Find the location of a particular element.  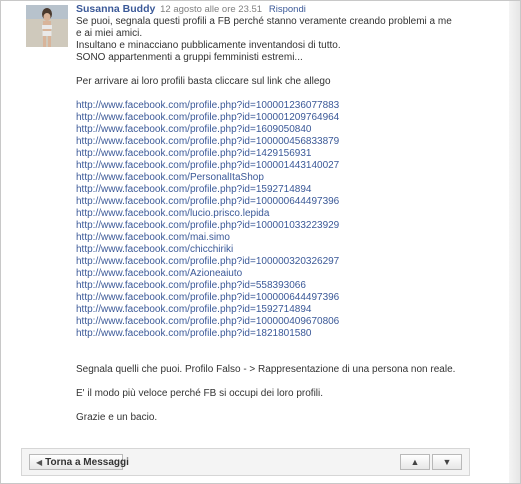

avatar is located at coordinates (47, 26).